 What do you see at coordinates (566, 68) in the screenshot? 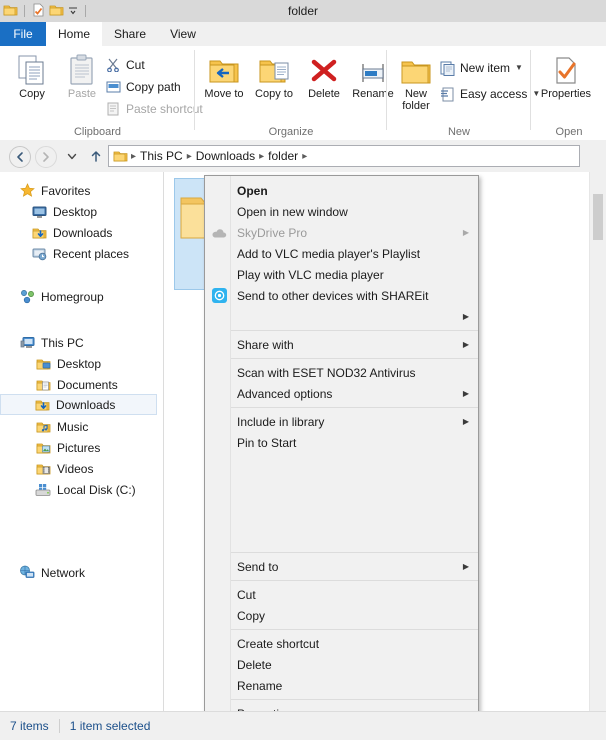
I see `properties-icon` at bounding box center [566, 68].